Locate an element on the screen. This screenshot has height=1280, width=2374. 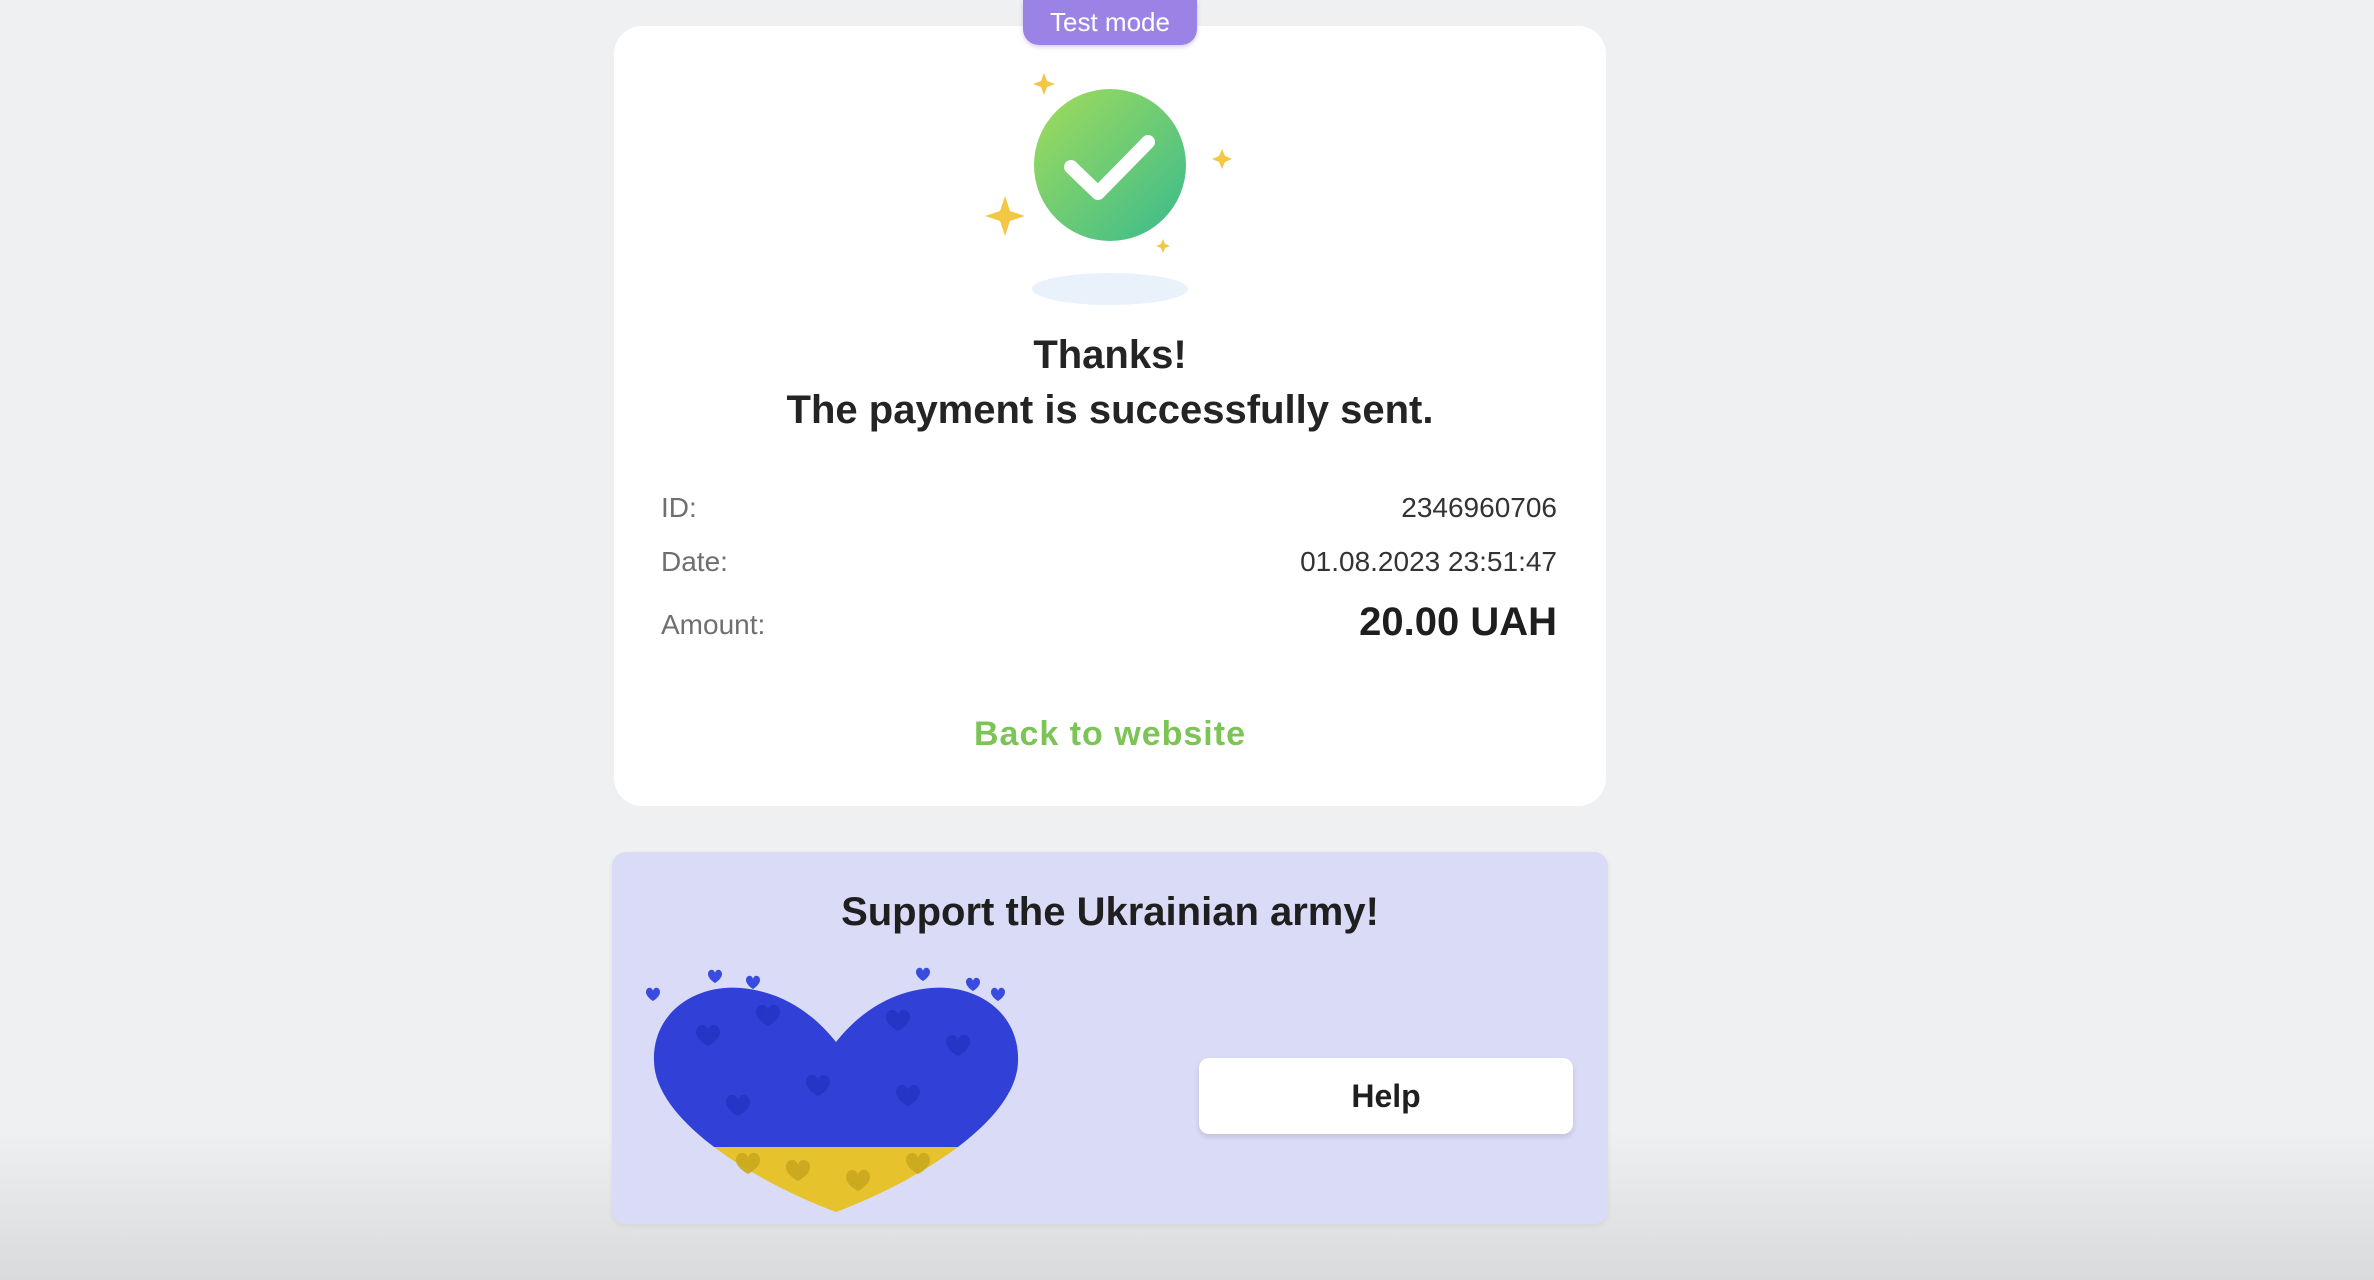
test-mode-label: Test mode is located at coordinates (1110, 22).